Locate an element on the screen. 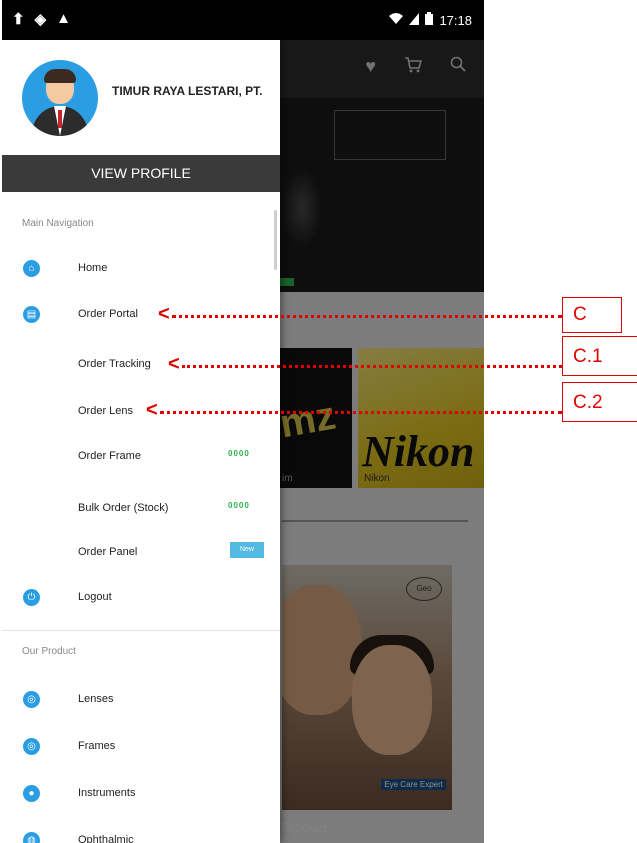 The height and width of the screenshot is (843, 637). annotation-arrow-c2 is located at coordinates (361, 412).